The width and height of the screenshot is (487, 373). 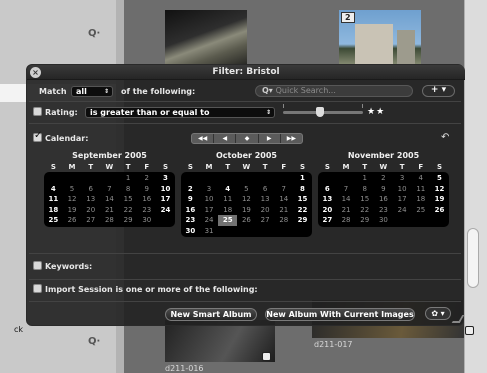 What do you see at coordinates (291, 138) in the screenshot?
I see `next-year-icon: ▶▶` at bounding box center [291, 138].